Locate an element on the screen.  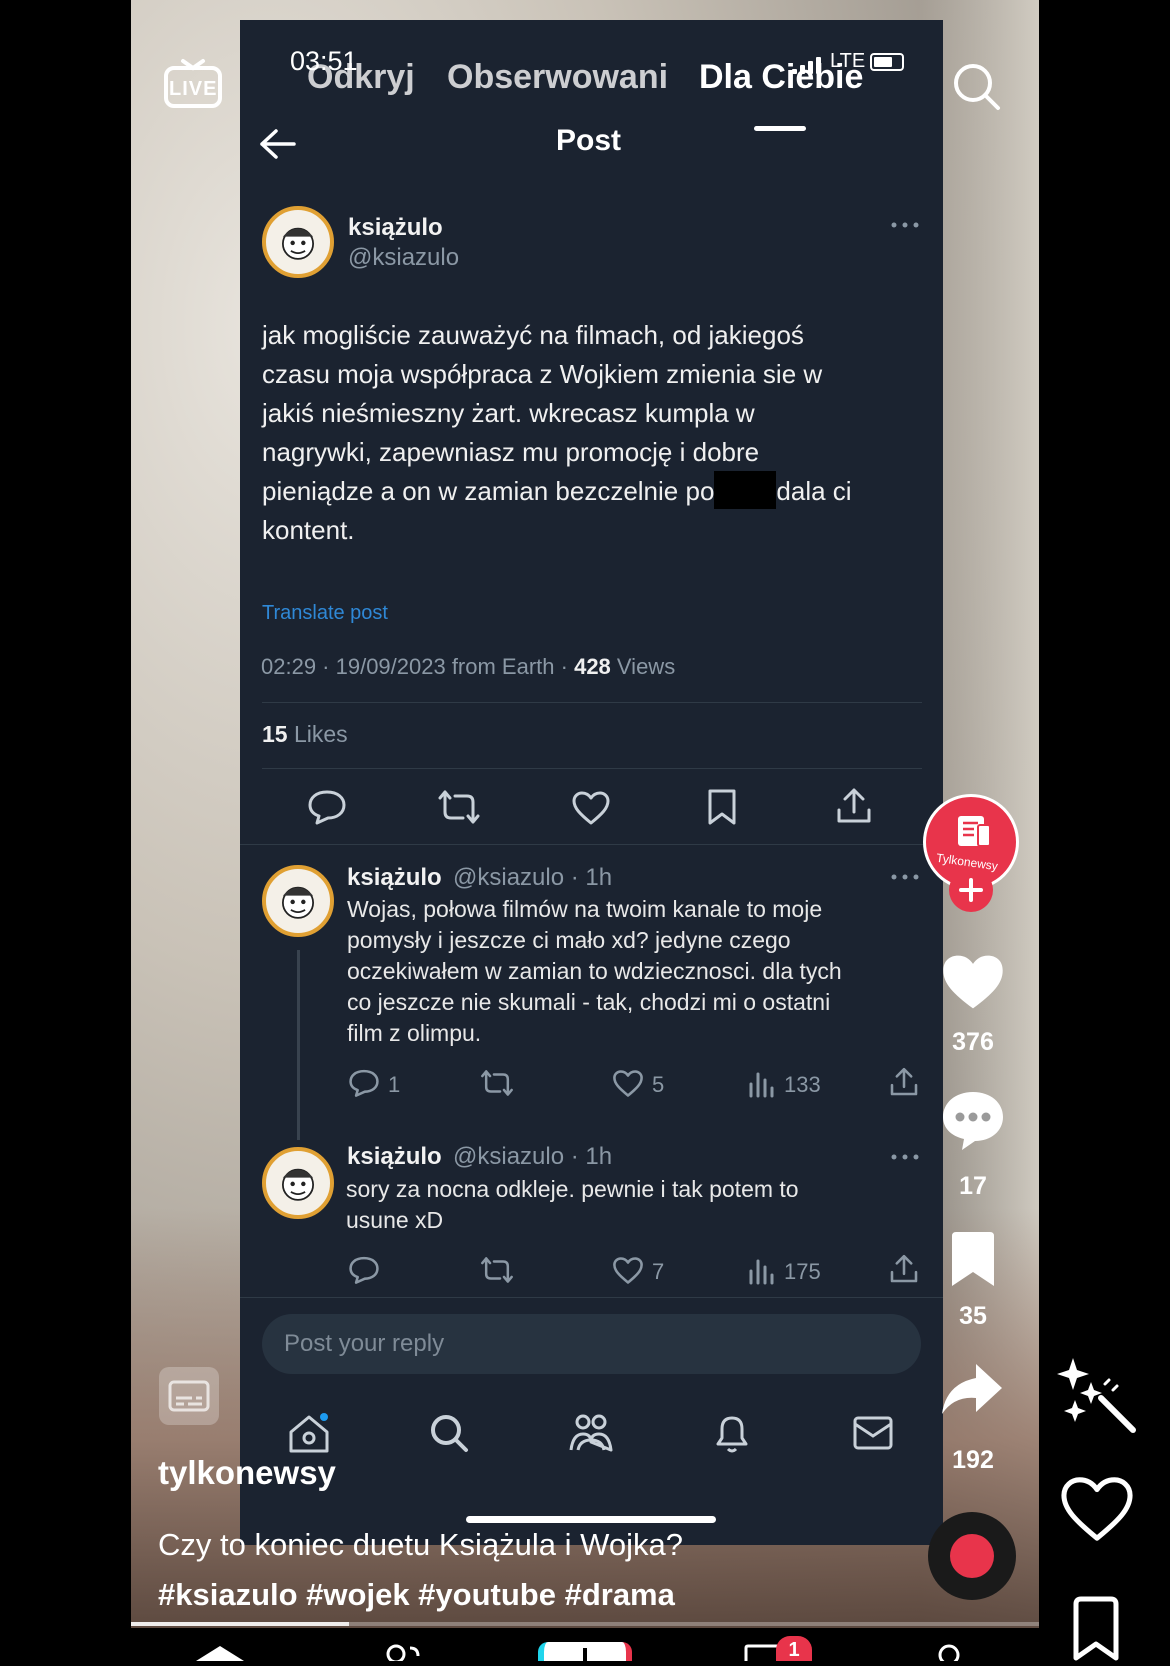
nav-profile-button is located at coordinates (949, 1654).